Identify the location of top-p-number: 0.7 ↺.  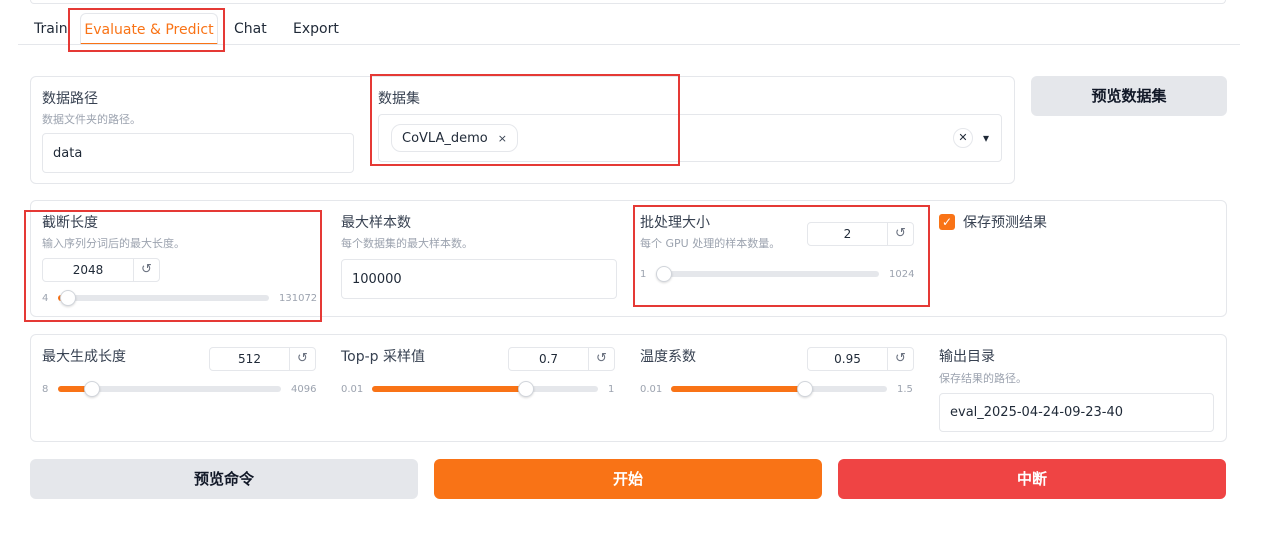
(561, 359).